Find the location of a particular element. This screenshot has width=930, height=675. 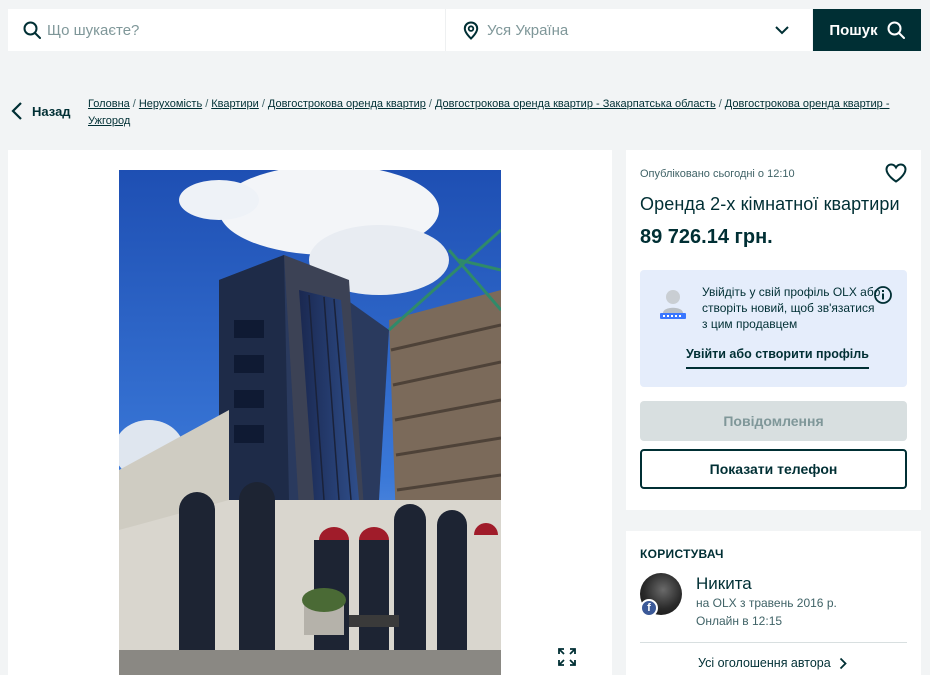

user-since: на OLX з травень 2016 р. is located at coordinates (766, 603).